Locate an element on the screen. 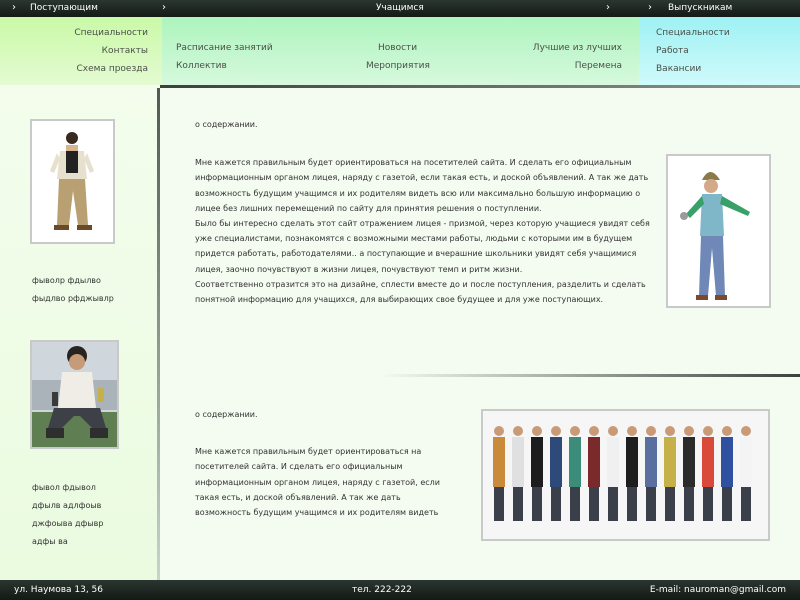 This screenshot has height=600, width=800. menu-item-contacts: Контакты is located at coordinates (125, 51).